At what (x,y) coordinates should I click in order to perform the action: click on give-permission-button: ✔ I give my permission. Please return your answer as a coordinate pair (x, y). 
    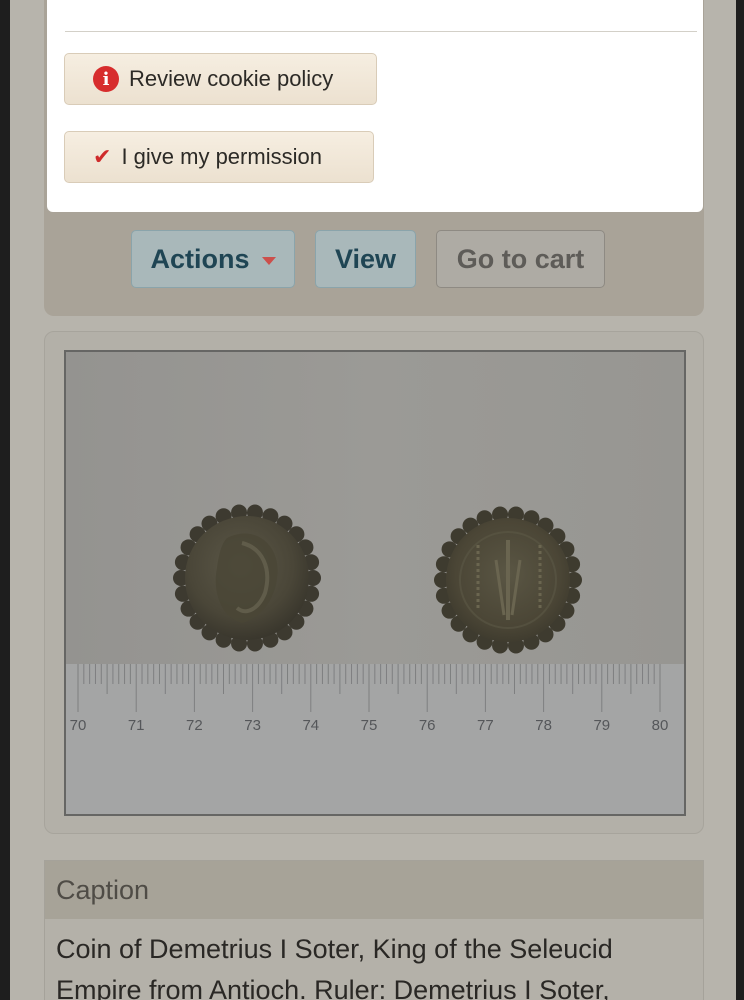
    Looking at the image, I should click on (219, 157).